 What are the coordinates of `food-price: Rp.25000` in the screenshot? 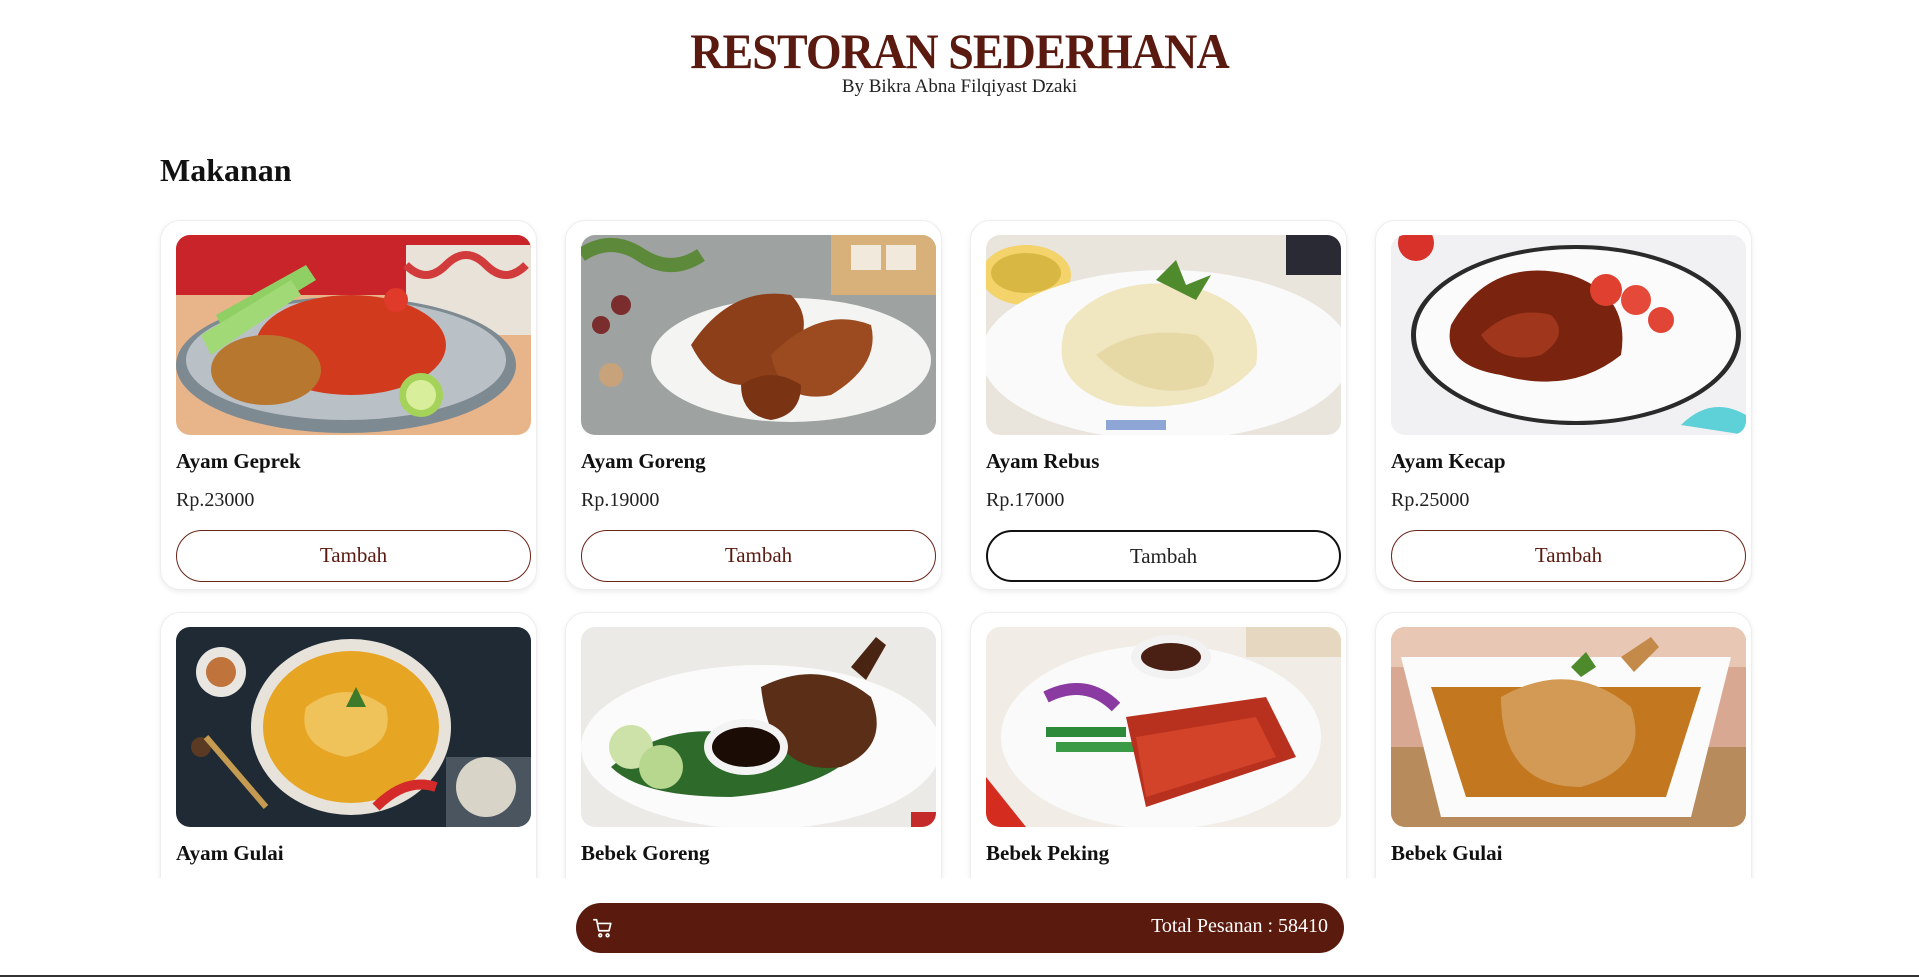 It's located at (1430, 500).